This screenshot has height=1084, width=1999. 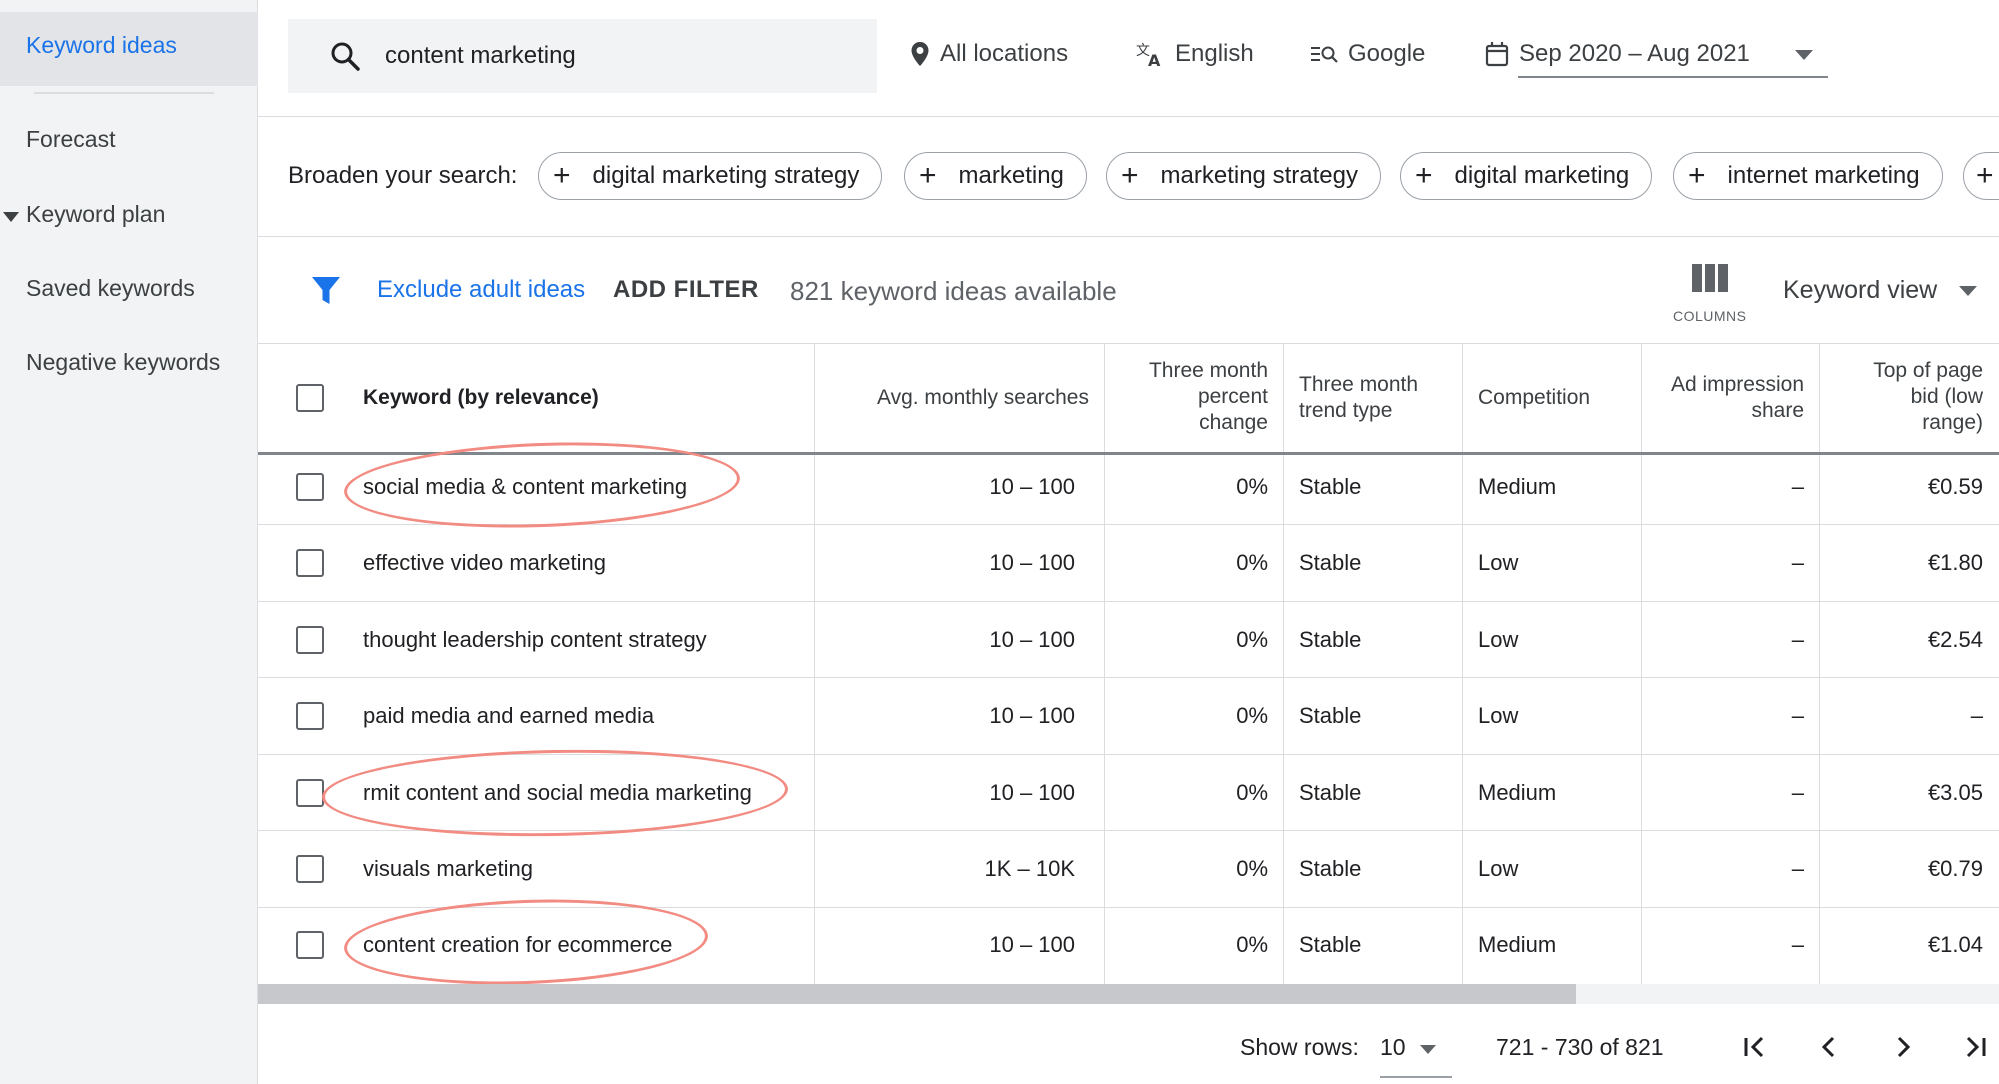 What do you see at coordinates (481, 290) in the screenshot?
I see `exclude-adult-ideas-filter: Exclude adult ideas` at bounding box center [481, 290].